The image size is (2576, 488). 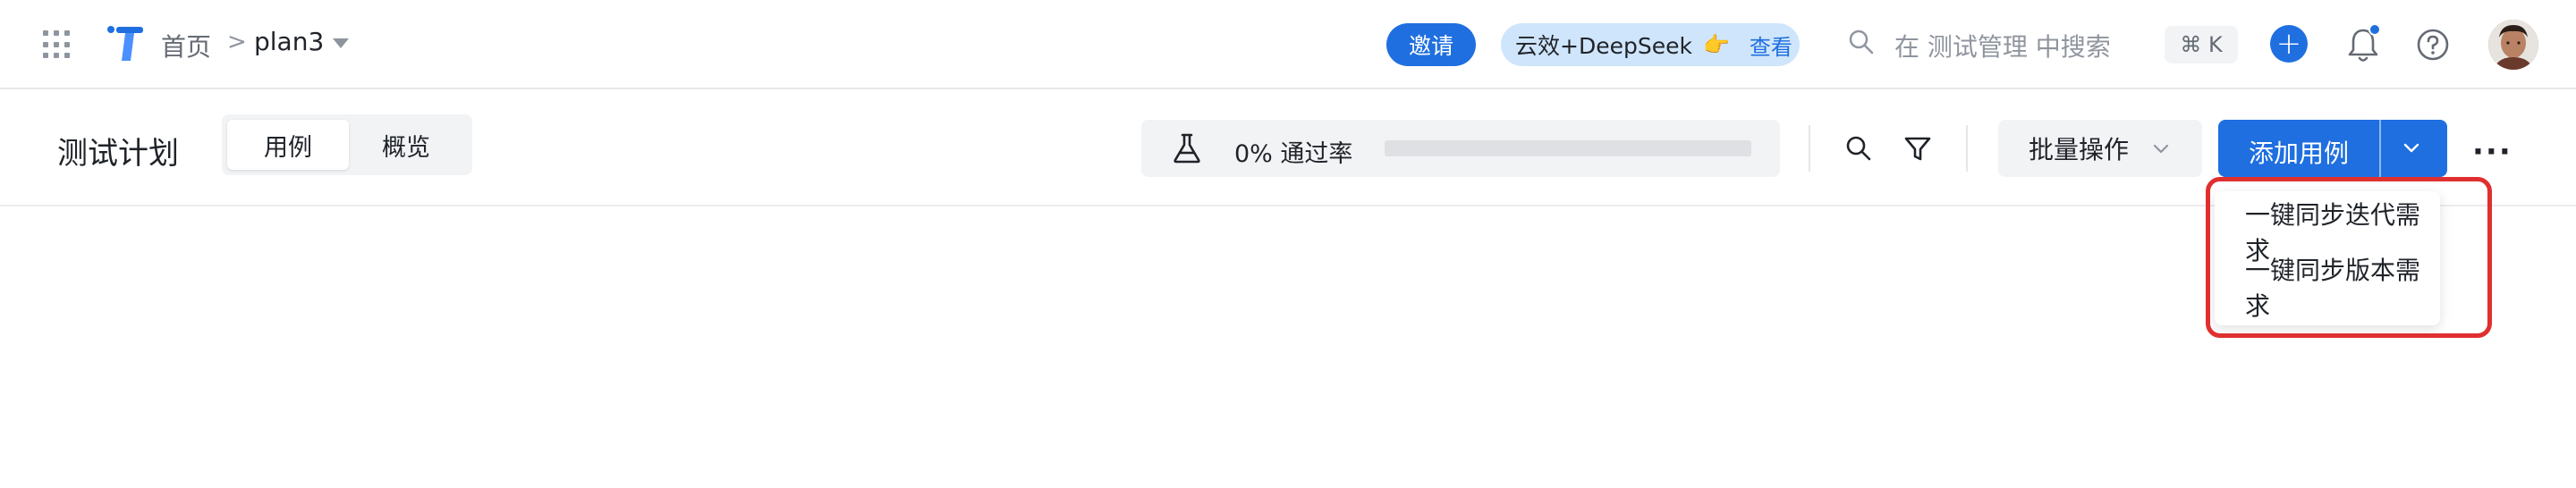 I want to click on filter-icon, so click(x=1917, y=149).